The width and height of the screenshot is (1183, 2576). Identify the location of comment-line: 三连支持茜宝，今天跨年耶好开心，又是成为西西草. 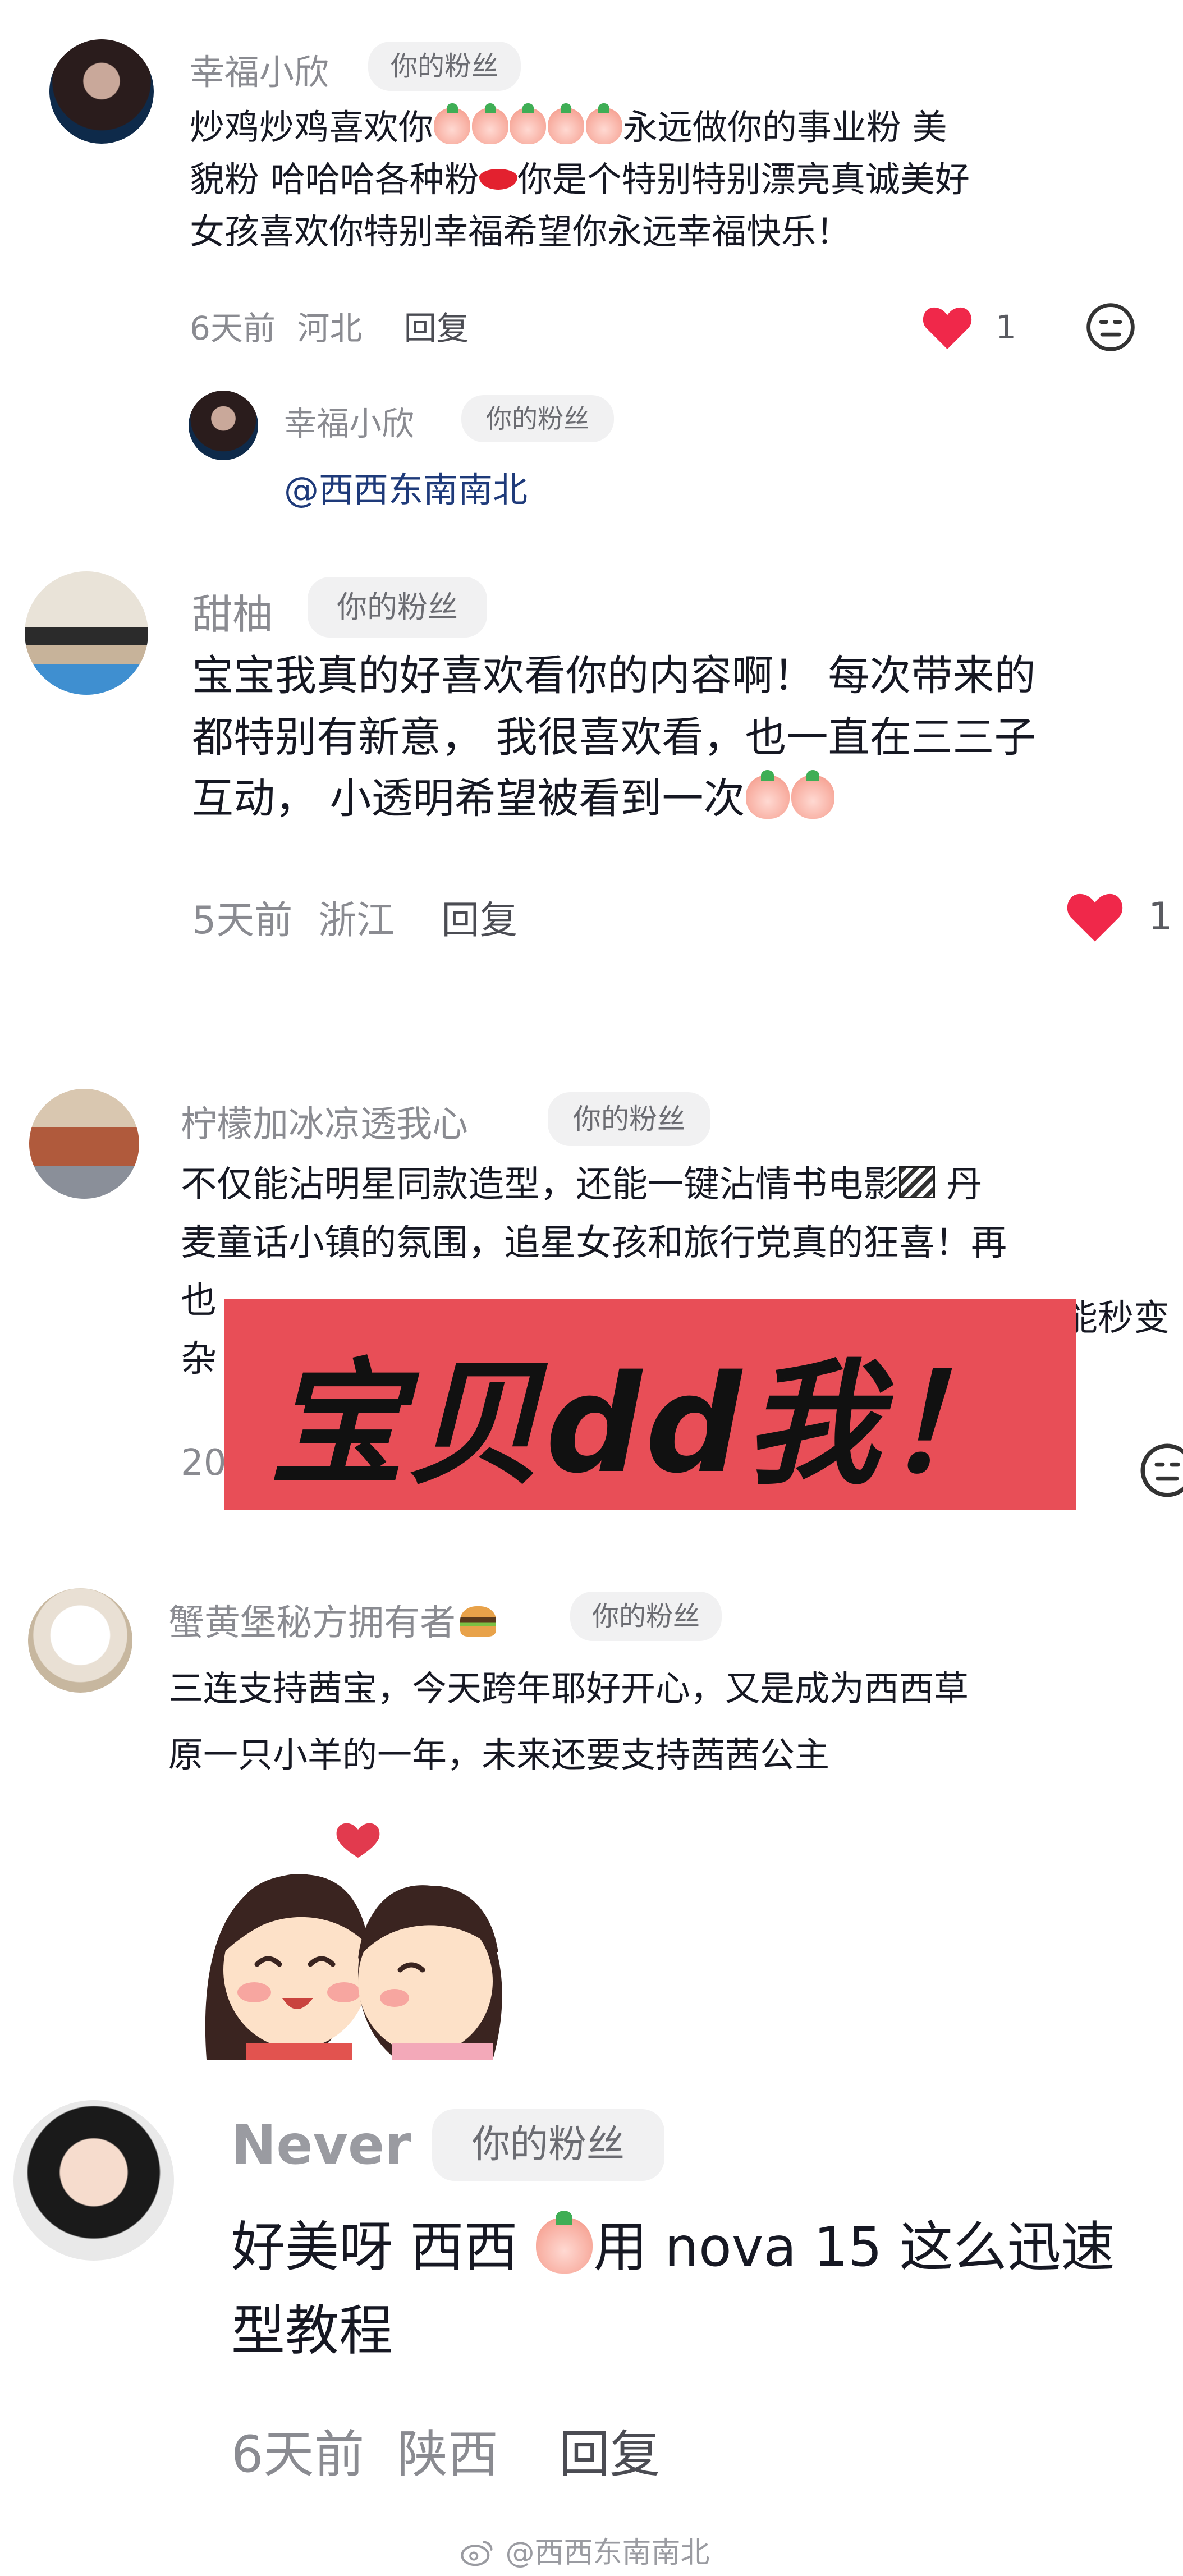
(568, 1688).